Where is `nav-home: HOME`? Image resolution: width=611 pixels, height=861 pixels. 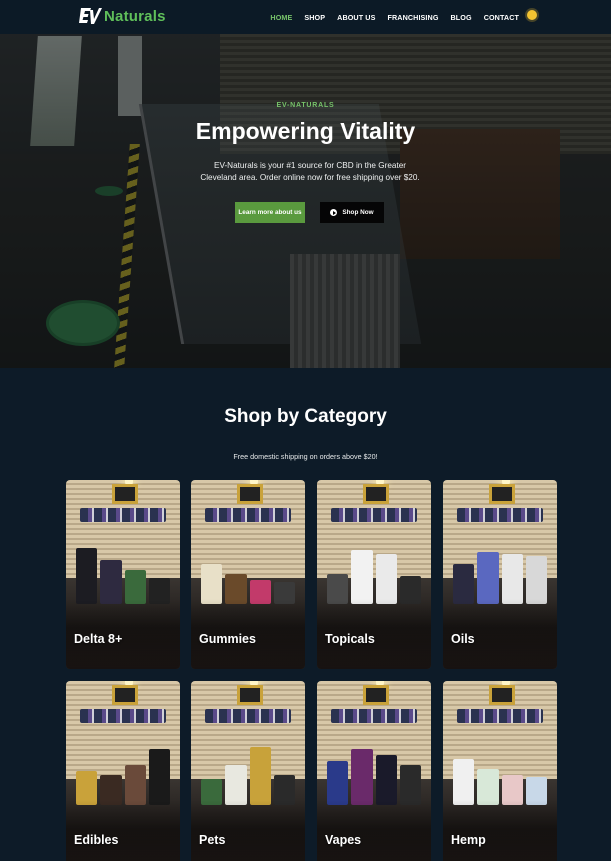 nav-home: HOME is located at coordinates (281, 17).